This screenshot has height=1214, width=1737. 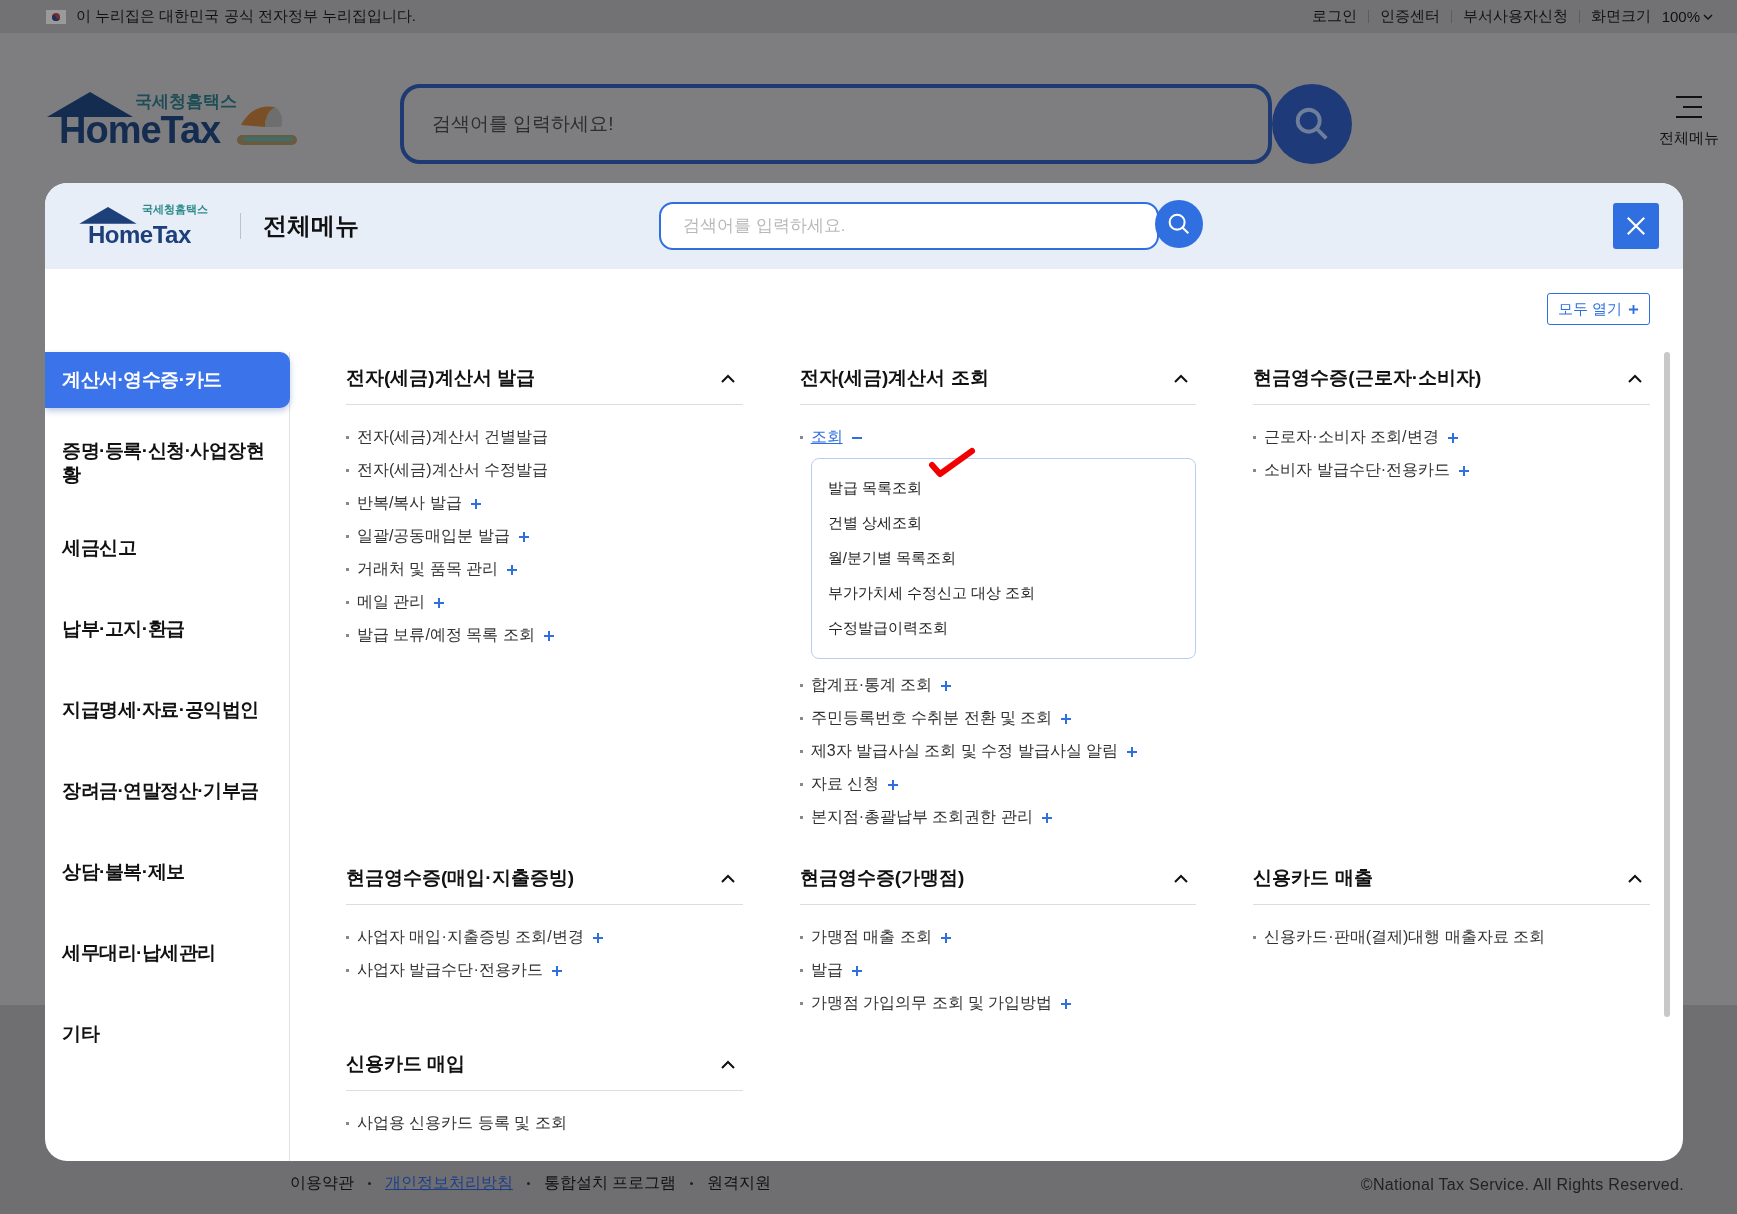 I want to click on utility-link: 로그인, so click(x=1334, y=16).